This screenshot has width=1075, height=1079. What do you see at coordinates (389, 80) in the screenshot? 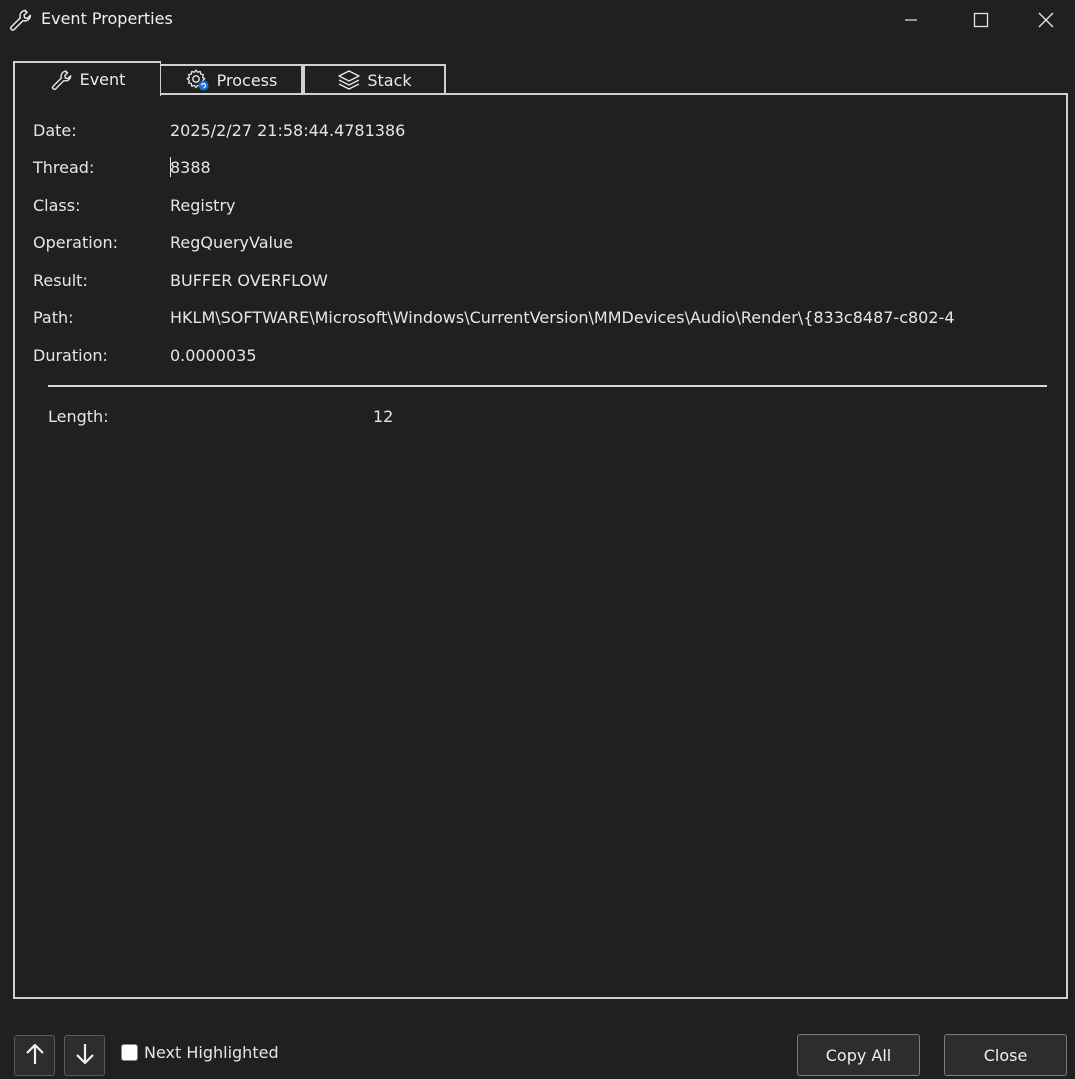
I see `tab-stack-label: Stack` at bounding box center [389, 80].